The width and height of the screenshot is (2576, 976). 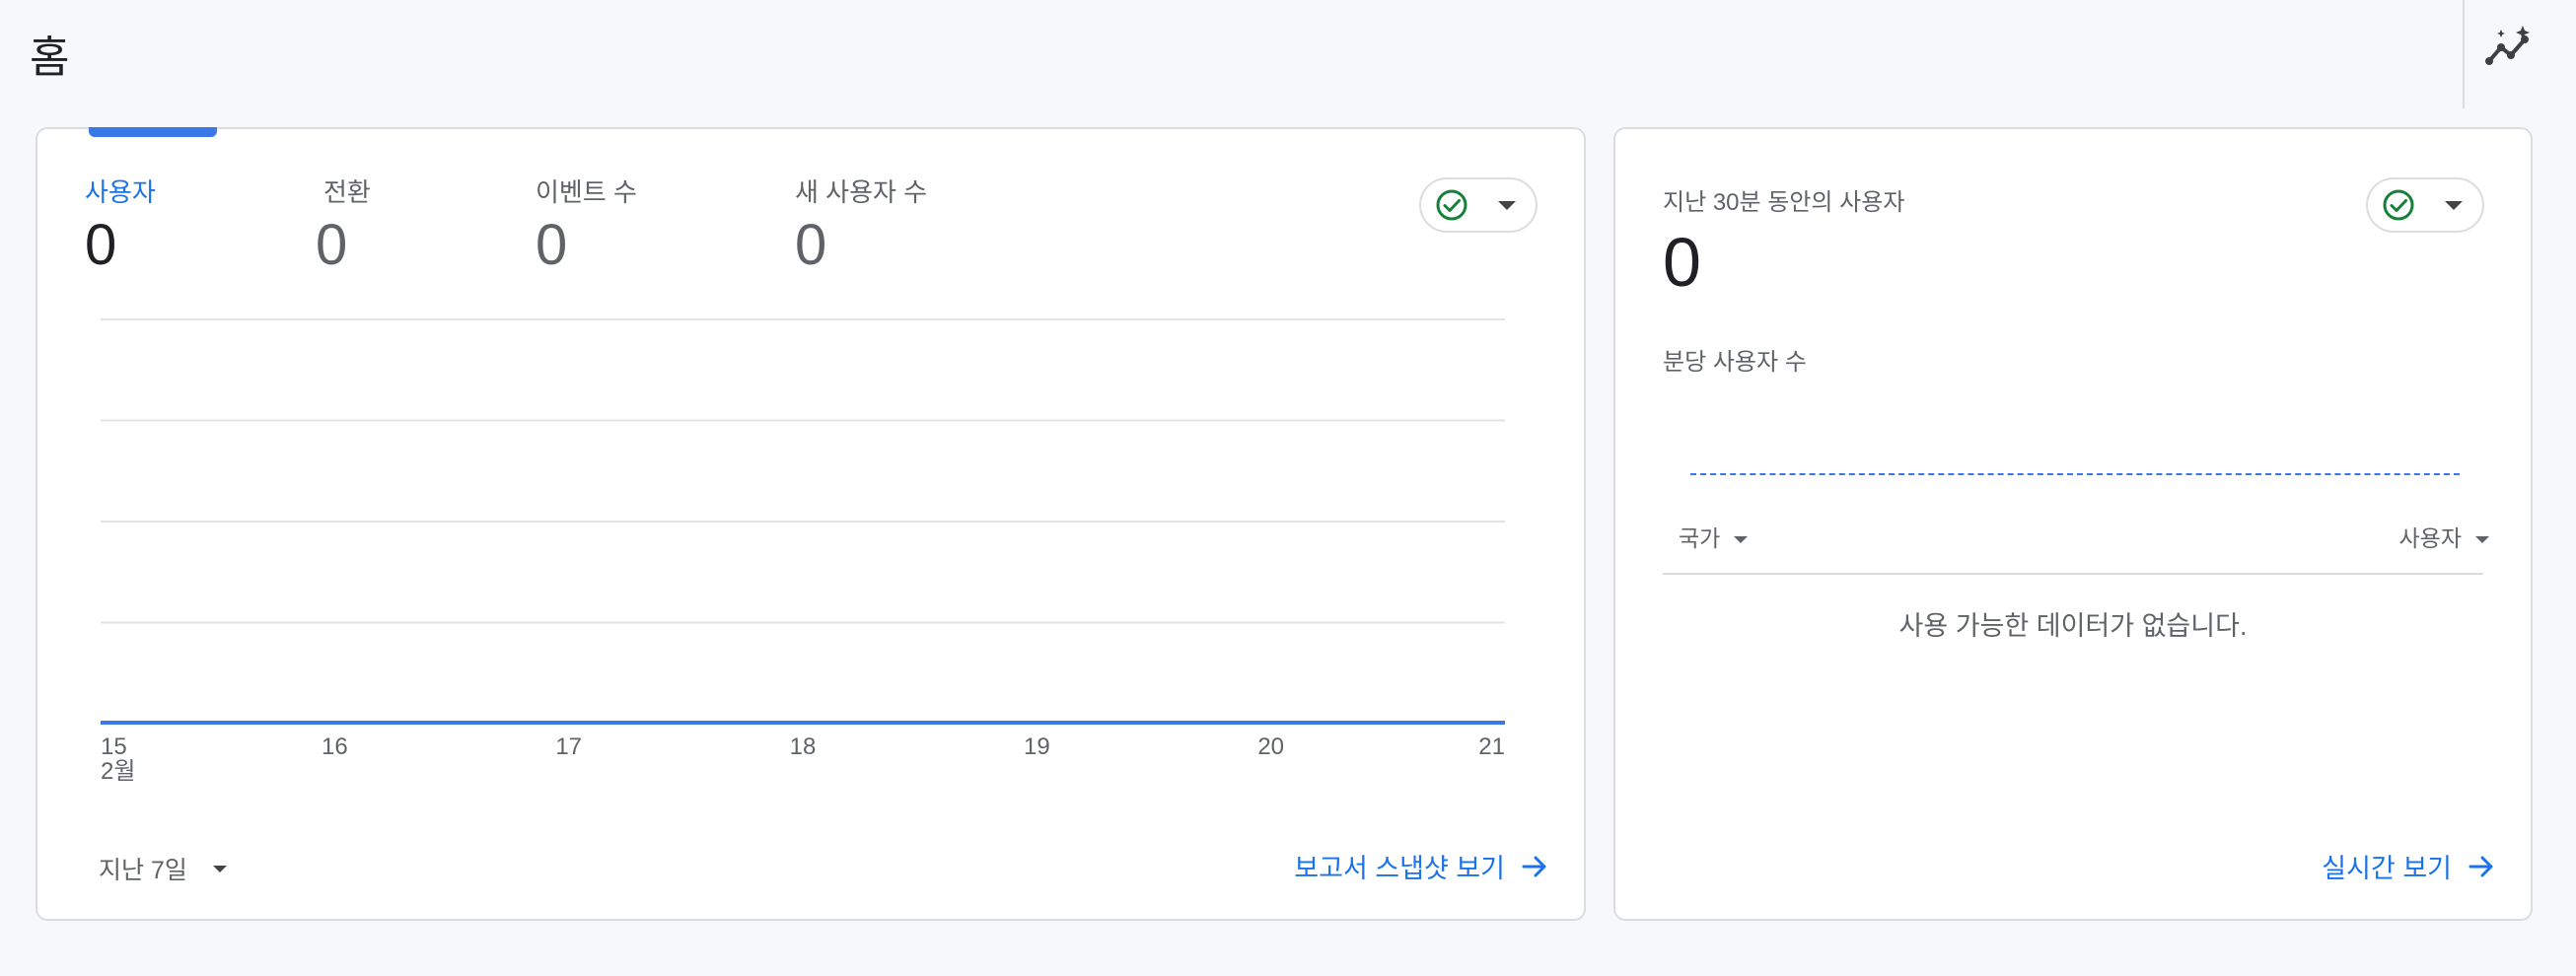 I want to click on metric-label: 새 사용자 수, so click(x=862, y=192).